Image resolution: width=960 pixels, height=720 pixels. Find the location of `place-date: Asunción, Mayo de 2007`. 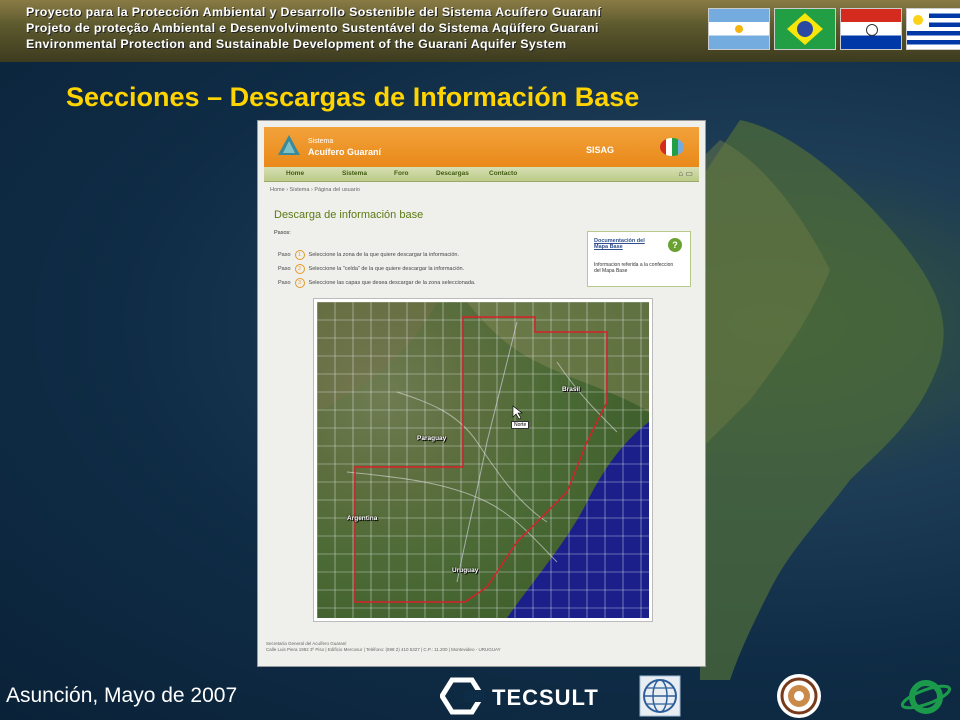

place-date: Asunción, Mayo de 2007 is located at coordinates (122, 695).